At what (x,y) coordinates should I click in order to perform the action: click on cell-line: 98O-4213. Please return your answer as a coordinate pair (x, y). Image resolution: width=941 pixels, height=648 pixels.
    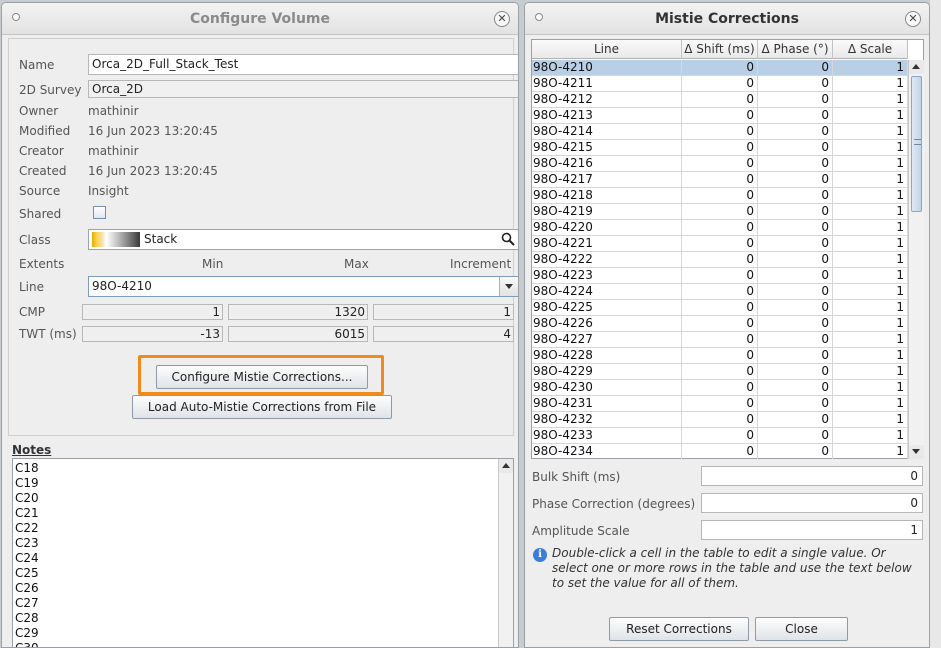
    Looking at the image, I should click on (607, 116).